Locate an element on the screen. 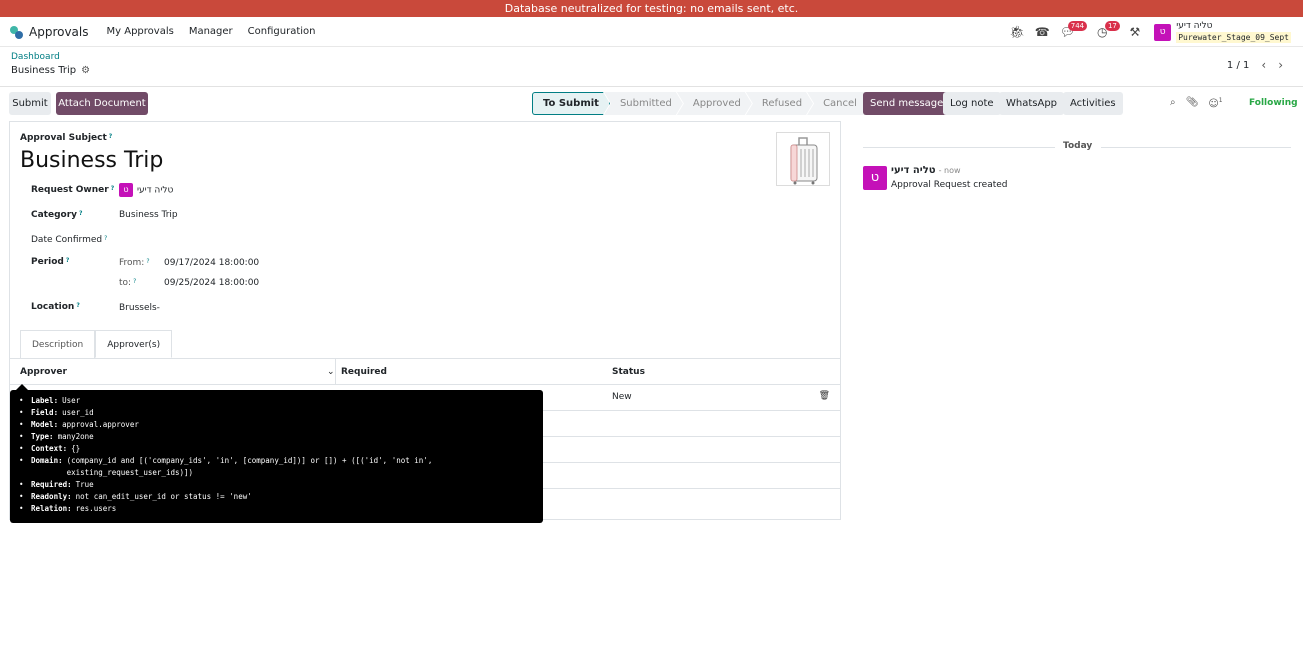 This screenshot has height=654, width=1303. chevron-left-icon: ‹ is located at coordinates (1263, 65).